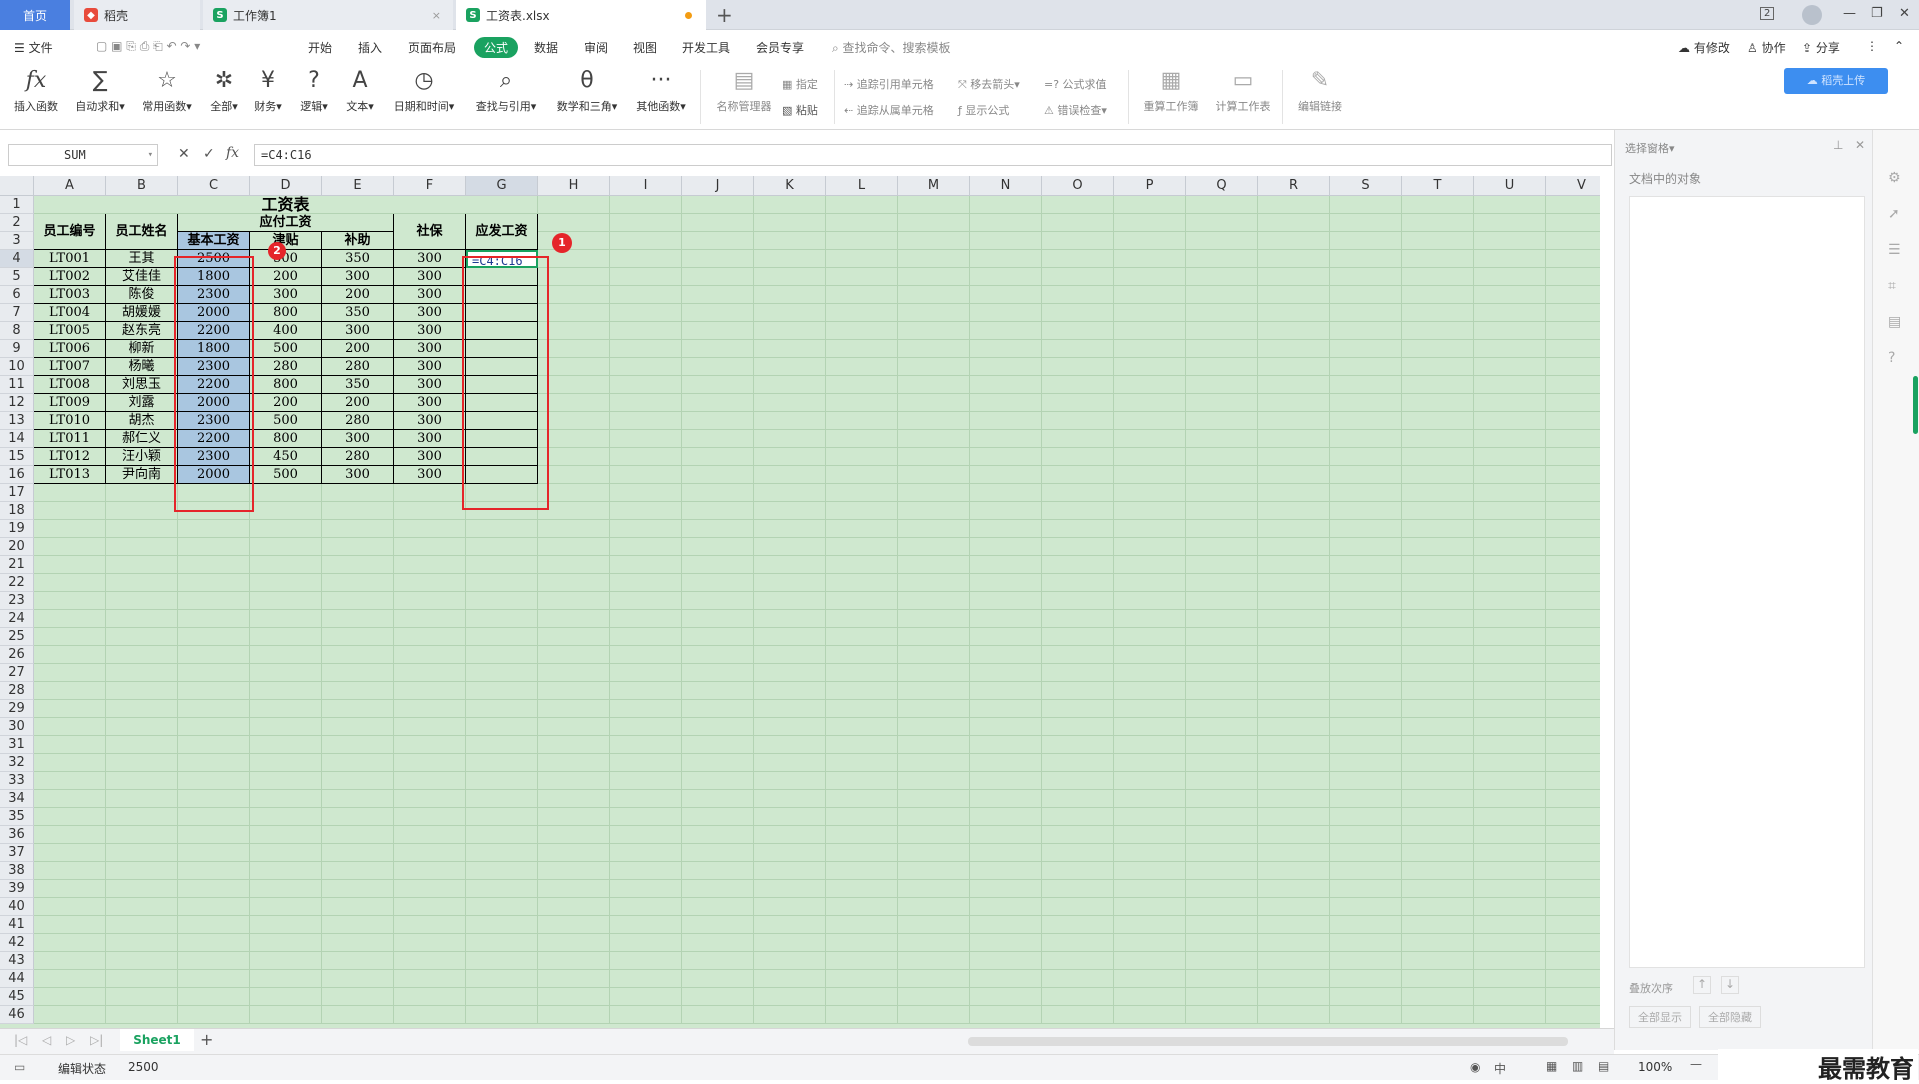  What do you see at coordinates (1573, 186) in the screenshot?
I see `column-header-v: V` at bounding box center [1573, 186].